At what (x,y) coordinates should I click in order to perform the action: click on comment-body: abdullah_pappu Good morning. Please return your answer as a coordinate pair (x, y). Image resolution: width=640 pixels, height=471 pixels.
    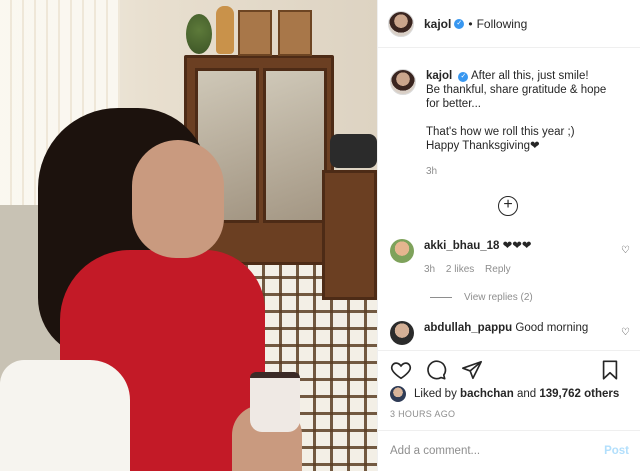
    Looking at the image, I should click on (519, 333).